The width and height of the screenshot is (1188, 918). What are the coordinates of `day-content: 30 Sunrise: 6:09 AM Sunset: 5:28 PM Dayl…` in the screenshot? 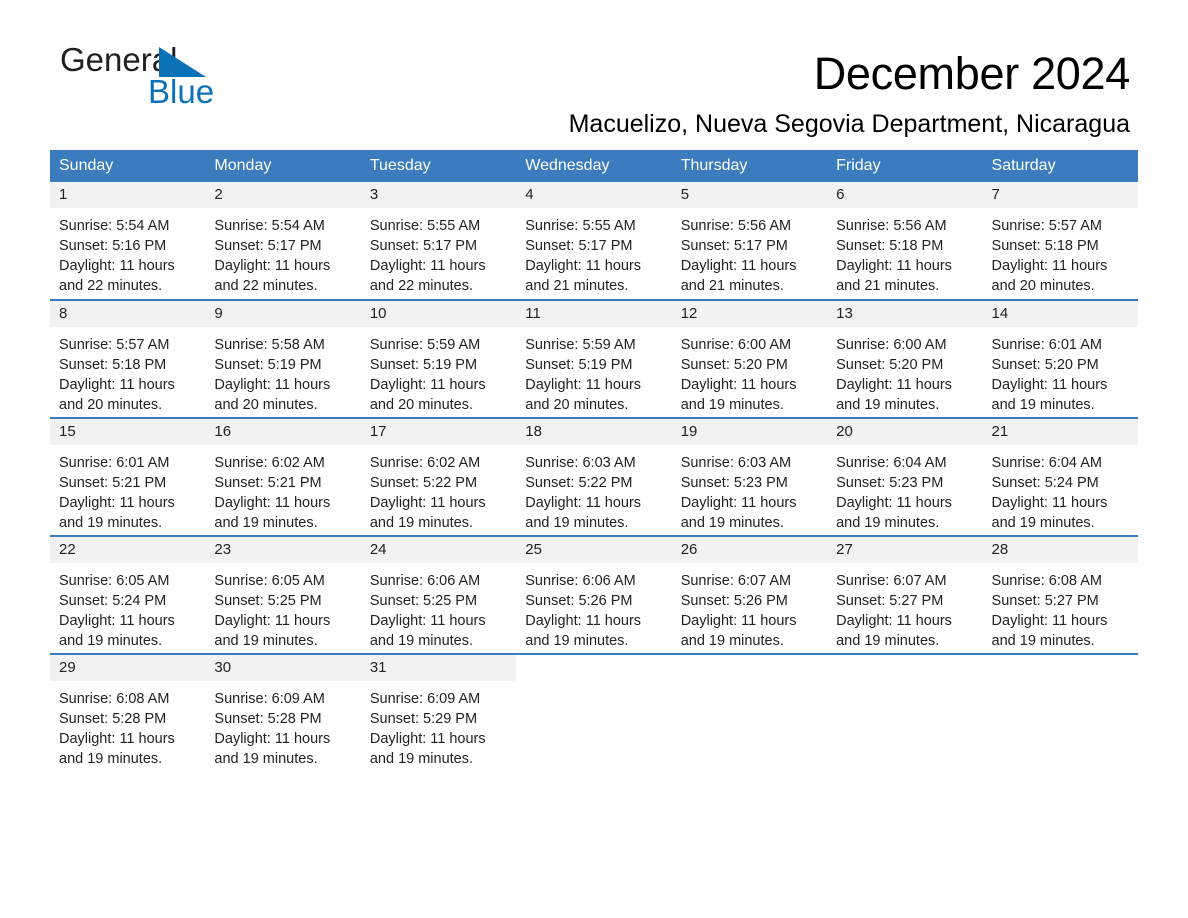 It's located at (283, 713).